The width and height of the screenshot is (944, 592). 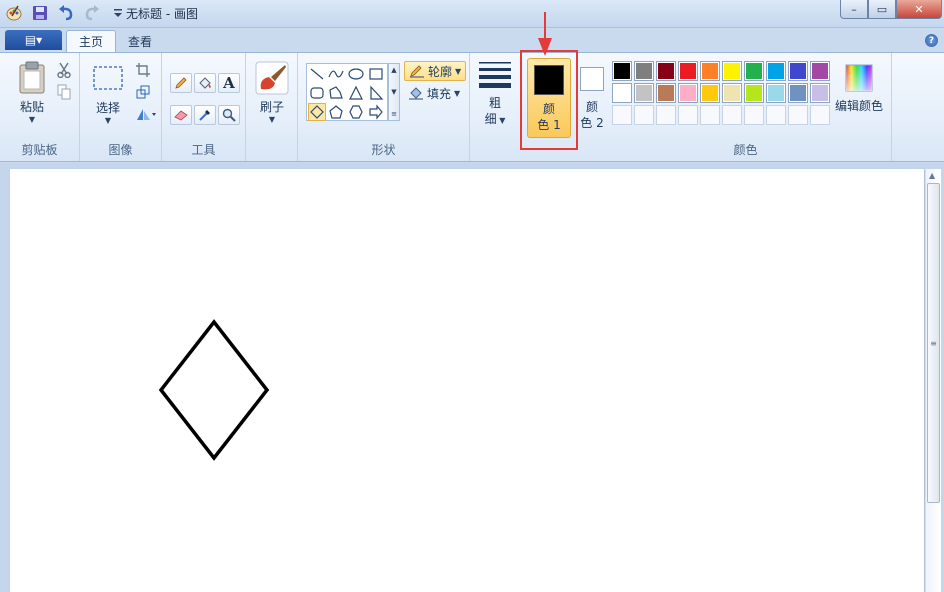 I want to click on pencil-tool, so click(x=181, y=83).